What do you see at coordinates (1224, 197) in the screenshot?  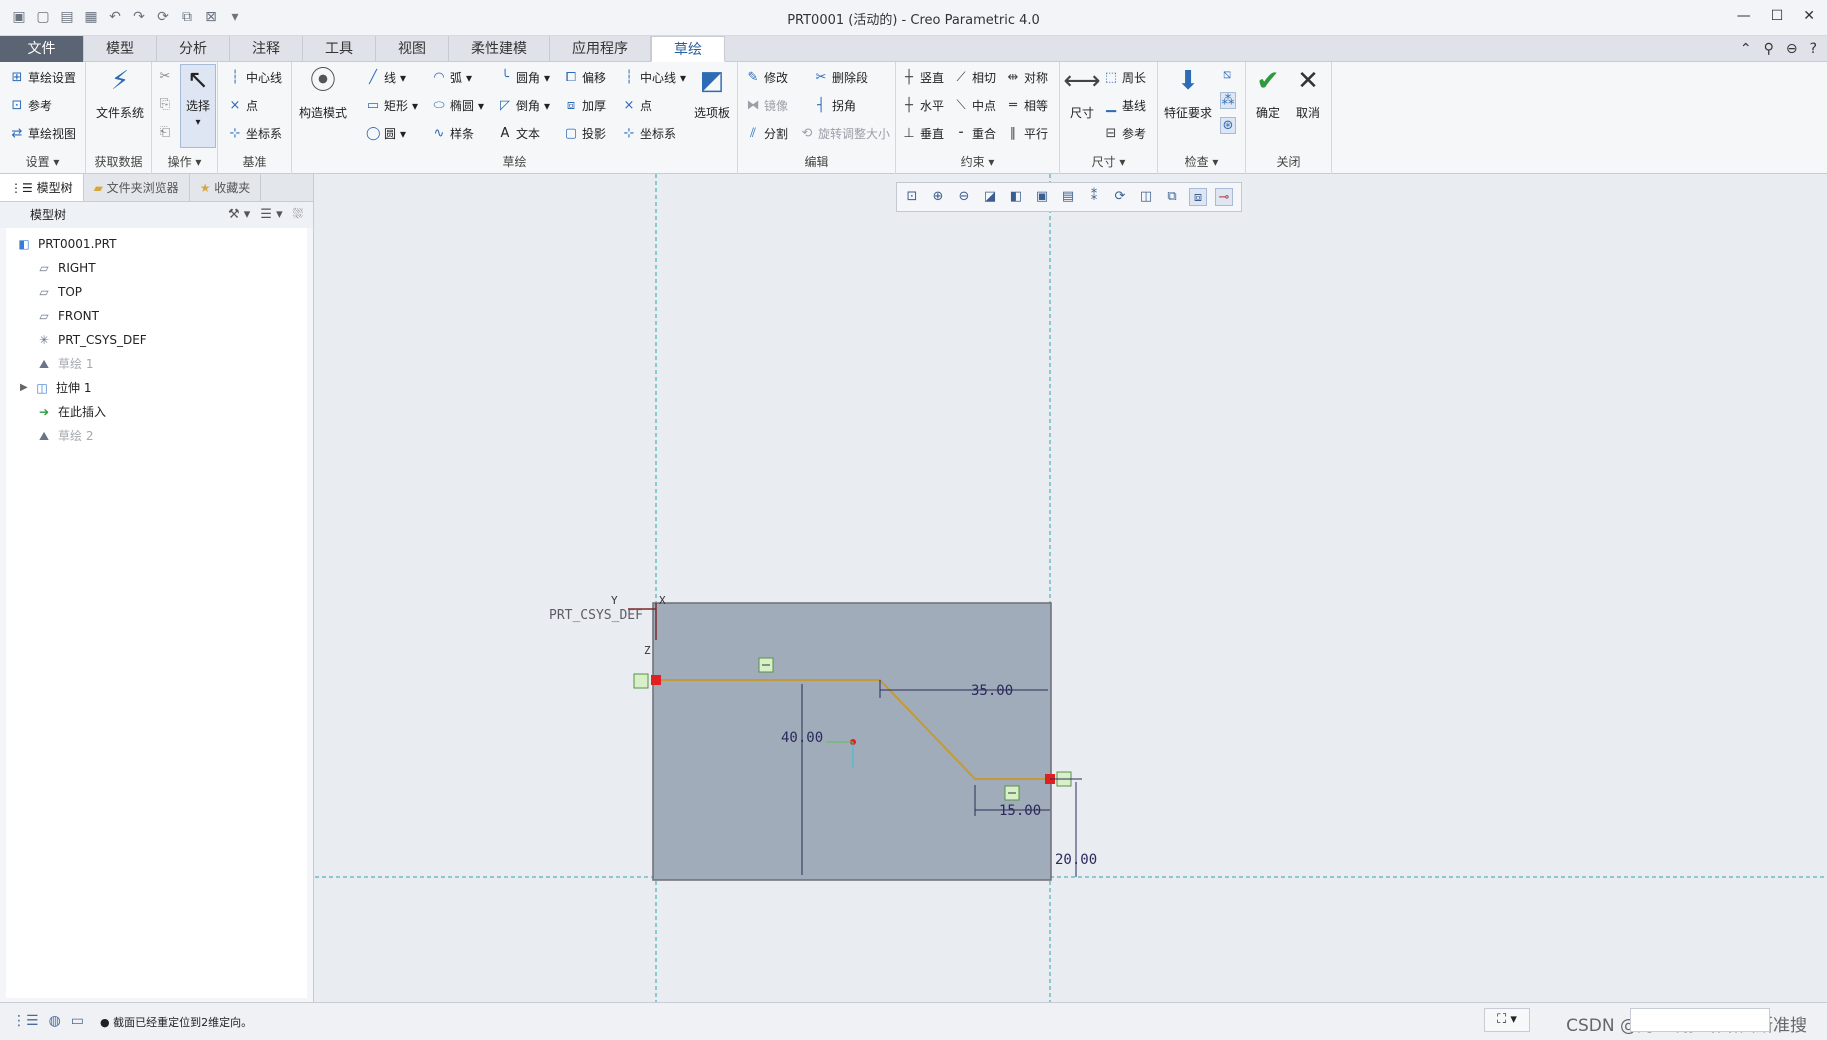 I see `sketch-constraints-display-icon: ⊸` at bounding box center [1224, 197].